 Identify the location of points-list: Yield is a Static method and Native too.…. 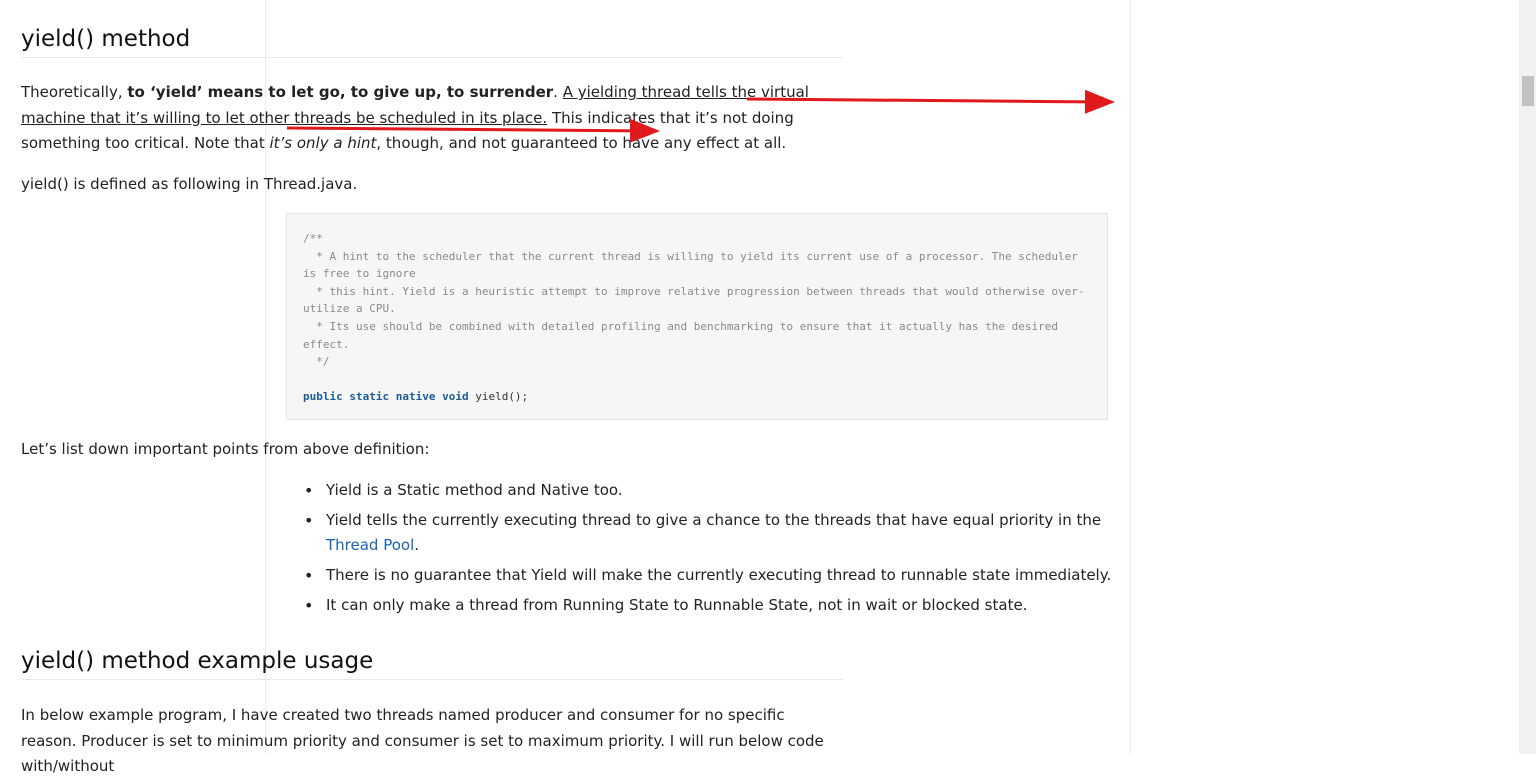
(717, 550).